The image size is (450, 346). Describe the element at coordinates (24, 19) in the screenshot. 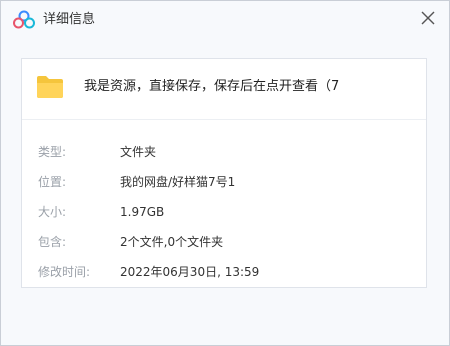

I see `baidu-netdisk-cloud-icon` at that location.